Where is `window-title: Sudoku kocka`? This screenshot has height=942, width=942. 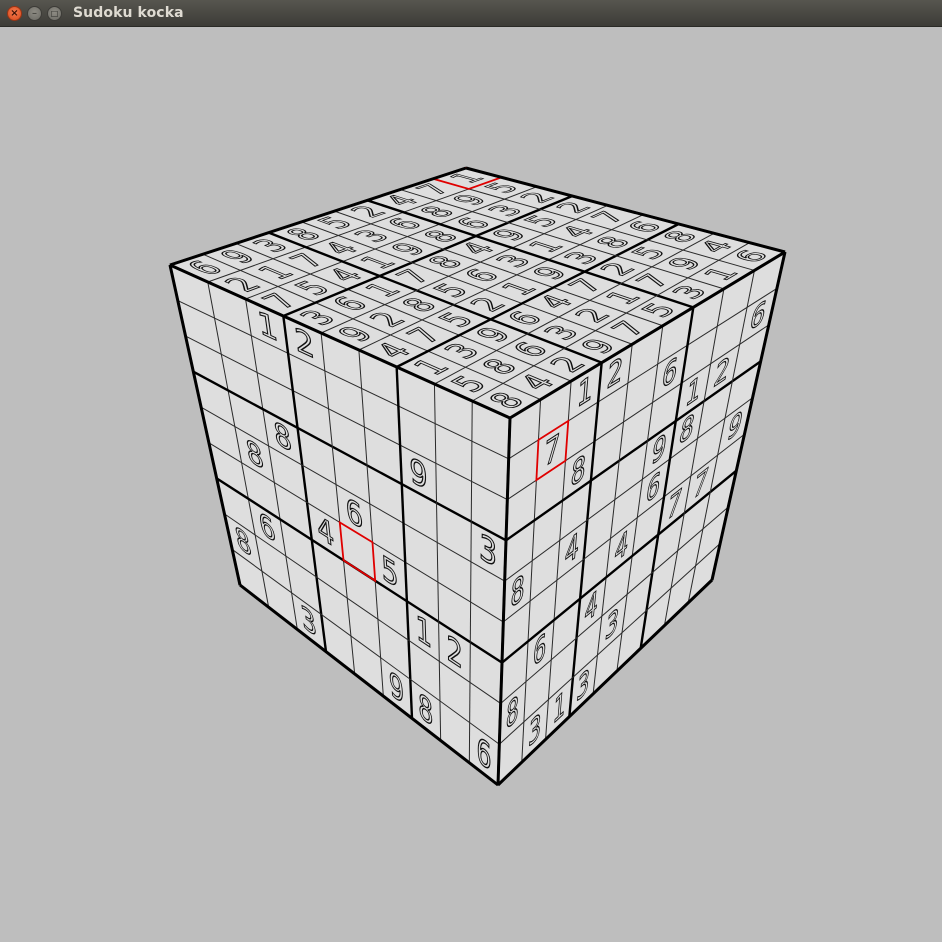 window-title: Sudoku kocka is located at coordinates (128, 13).